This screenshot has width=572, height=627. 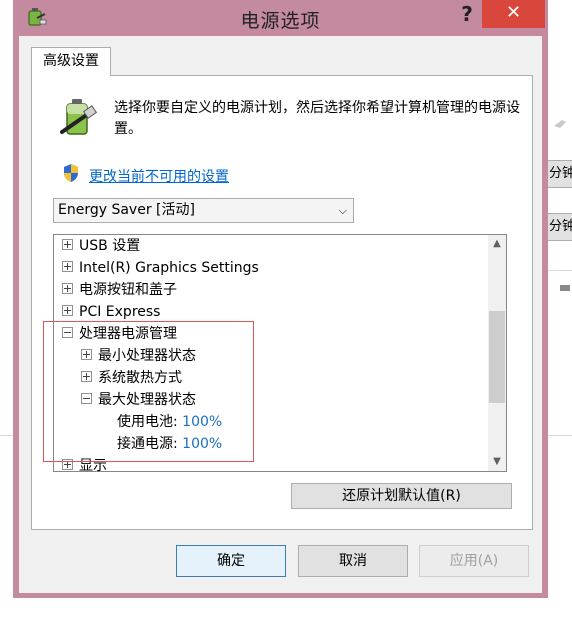 I want to click on background-minutes-button-2: 分钟, so click(x=559, y=227).